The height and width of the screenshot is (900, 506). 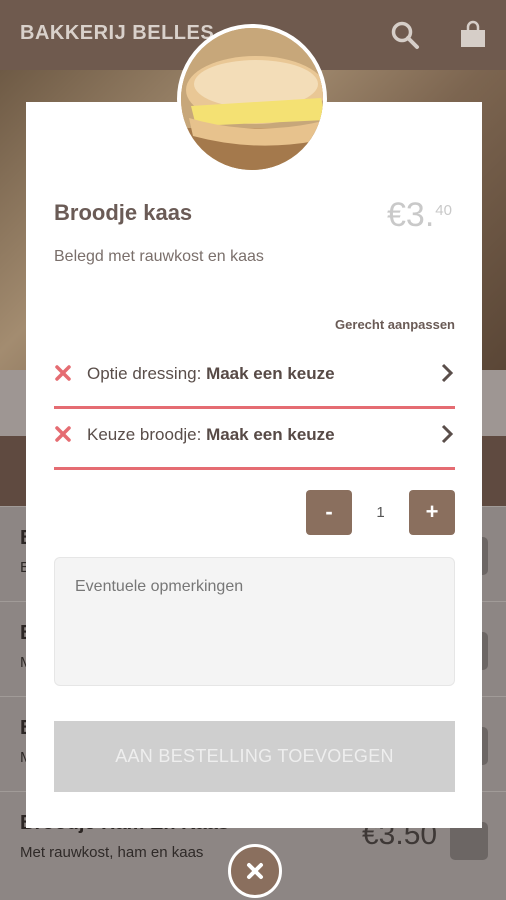 What do you see at coordinates (159, 256) in the screenshot?
I see `product-description: Belegd met rauwkost en kaas` at bounding box center [159, 256].